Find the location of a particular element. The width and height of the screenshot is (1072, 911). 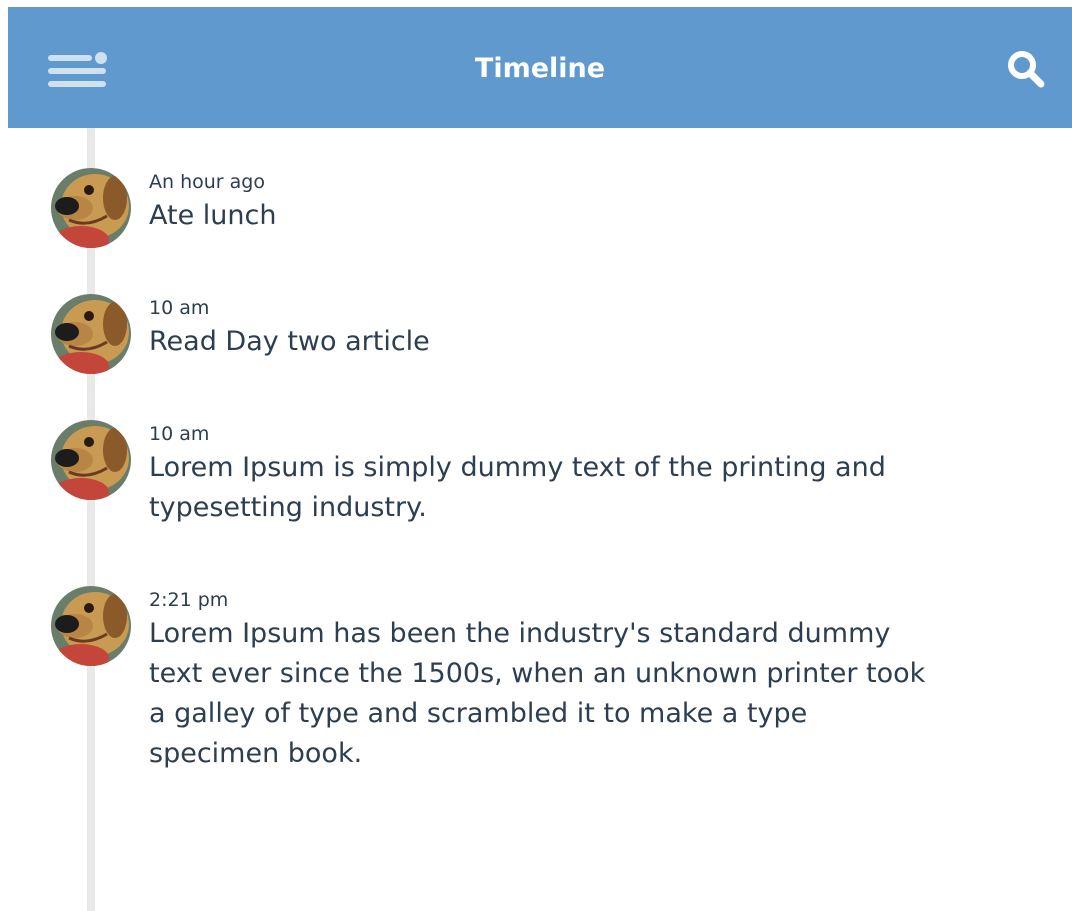

search-icon is located at coordinates (1026, 69).